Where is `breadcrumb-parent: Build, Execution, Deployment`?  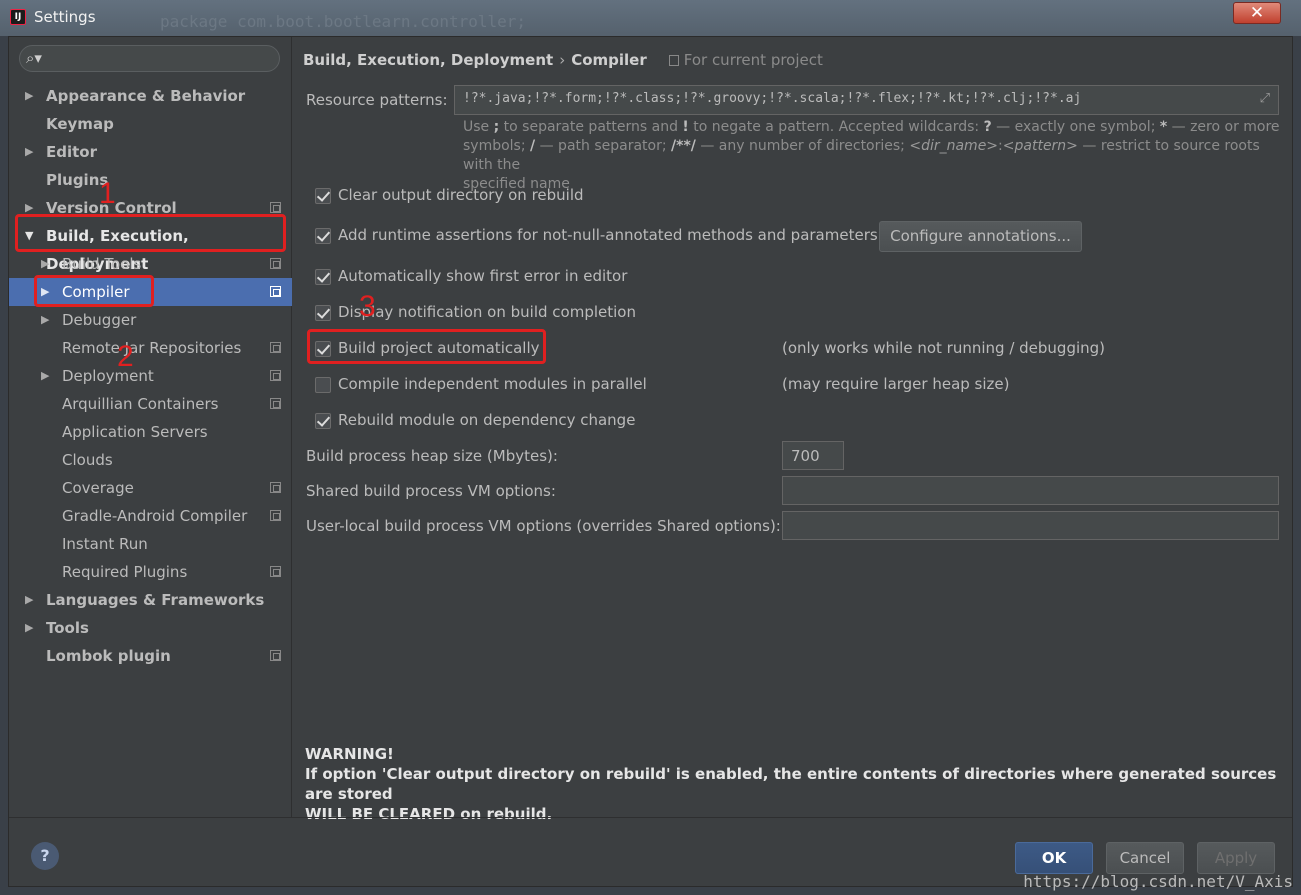 breadcrumb-parent: Build, Execution, Deployment is located at coordinates (428, 60).